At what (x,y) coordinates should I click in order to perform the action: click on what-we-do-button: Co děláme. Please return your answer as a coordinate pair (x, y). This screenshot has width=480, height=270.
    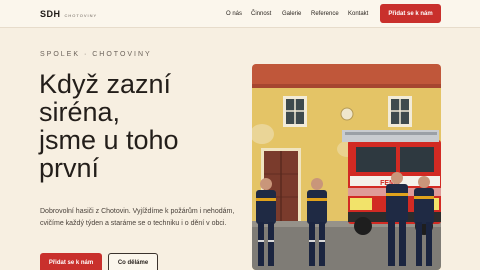
    Looking at the image, I should click on (133, 261).